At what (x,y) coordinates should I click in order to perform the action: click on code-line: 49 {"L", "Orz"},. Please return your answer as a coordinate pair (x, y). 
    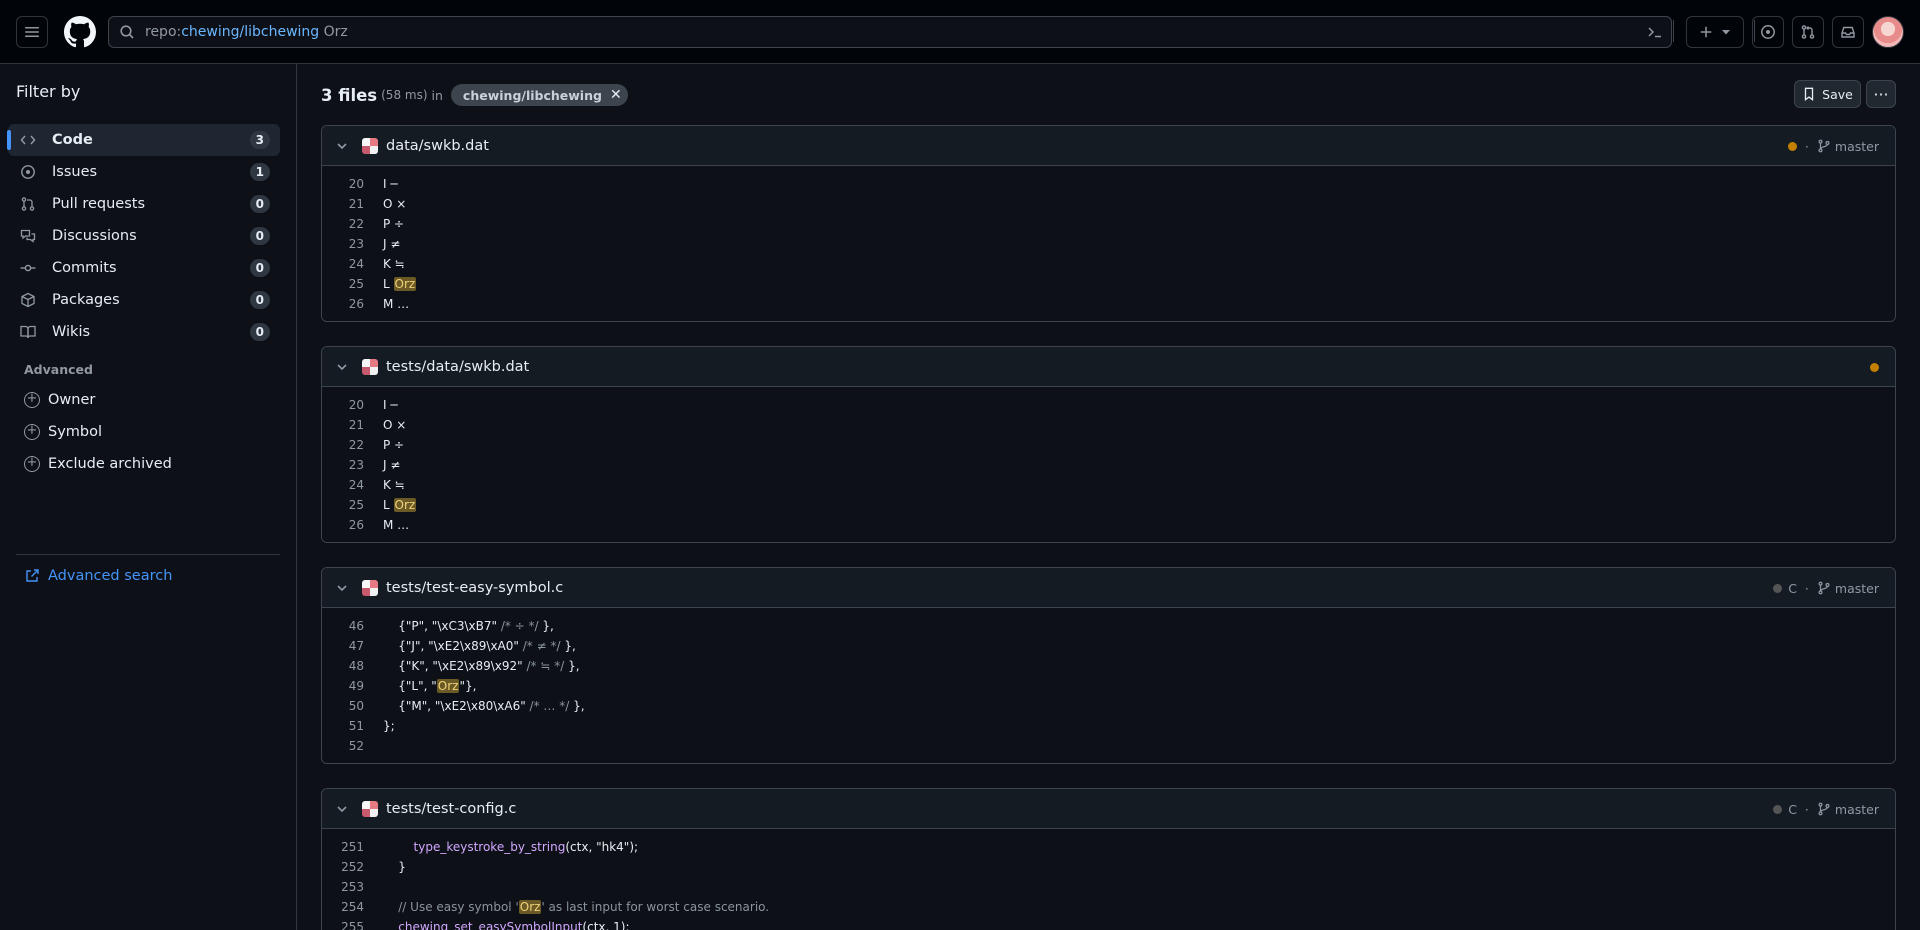
    Looking at the image, I should click on (1108, 686).